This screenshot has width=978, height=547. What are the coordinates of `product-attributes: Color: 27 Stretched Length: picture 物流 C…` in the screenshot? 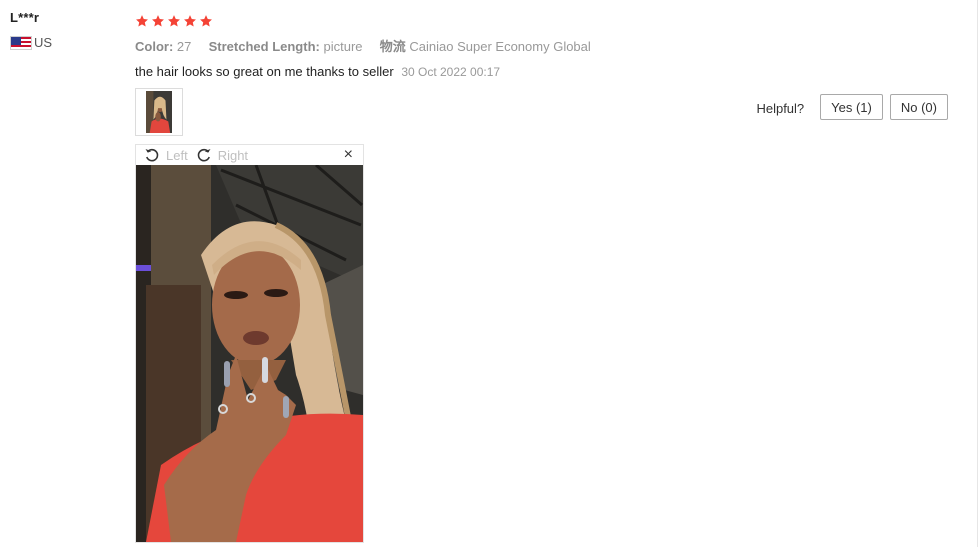 It's located at (545, 45).